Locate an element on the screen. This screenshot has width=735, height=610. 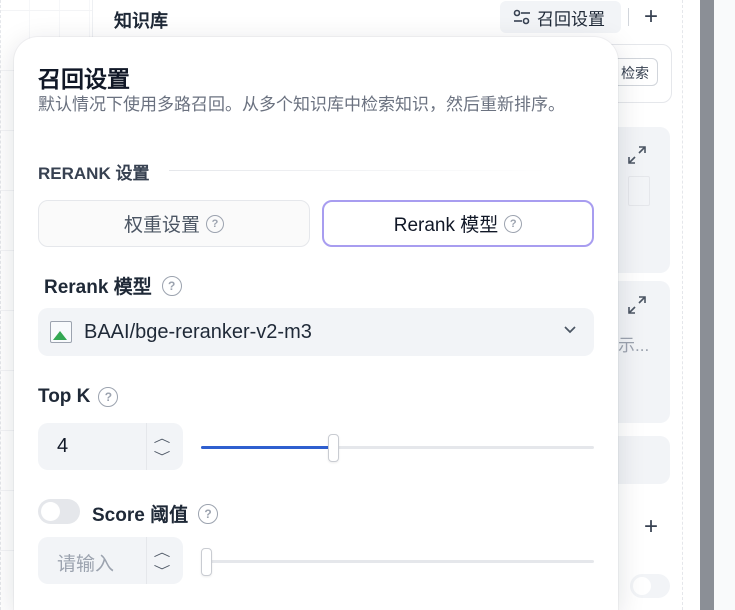
card-frame is located at coordinates (639, 191).